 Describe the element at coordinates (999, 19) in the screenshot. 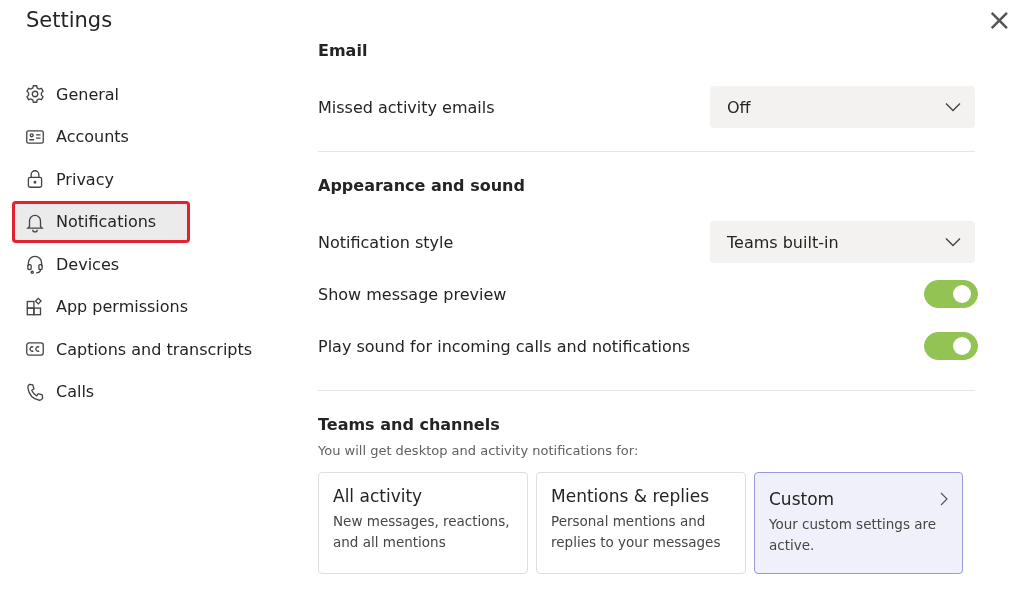

I see `close-button: ×` at that location.